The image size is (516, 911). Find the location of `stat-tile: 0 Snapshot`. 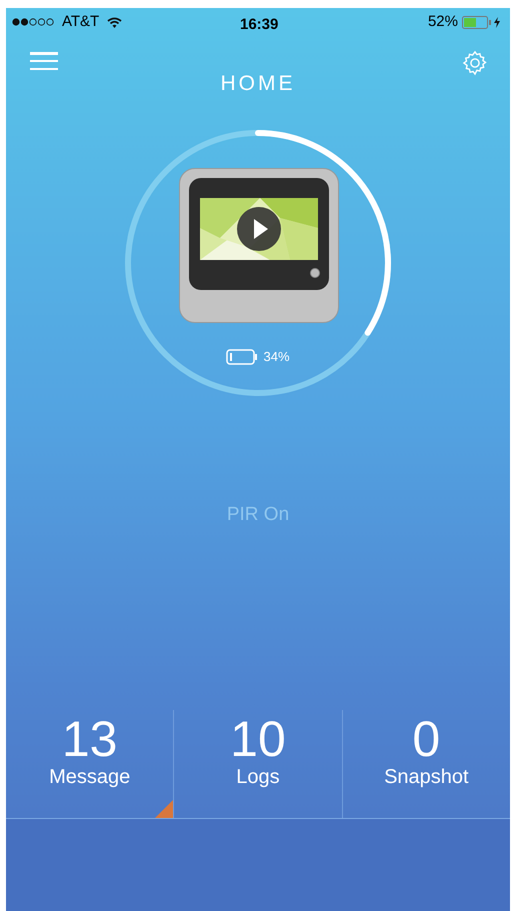

stat-tile: 0 Snapshot is located at coordinates (426, 764).